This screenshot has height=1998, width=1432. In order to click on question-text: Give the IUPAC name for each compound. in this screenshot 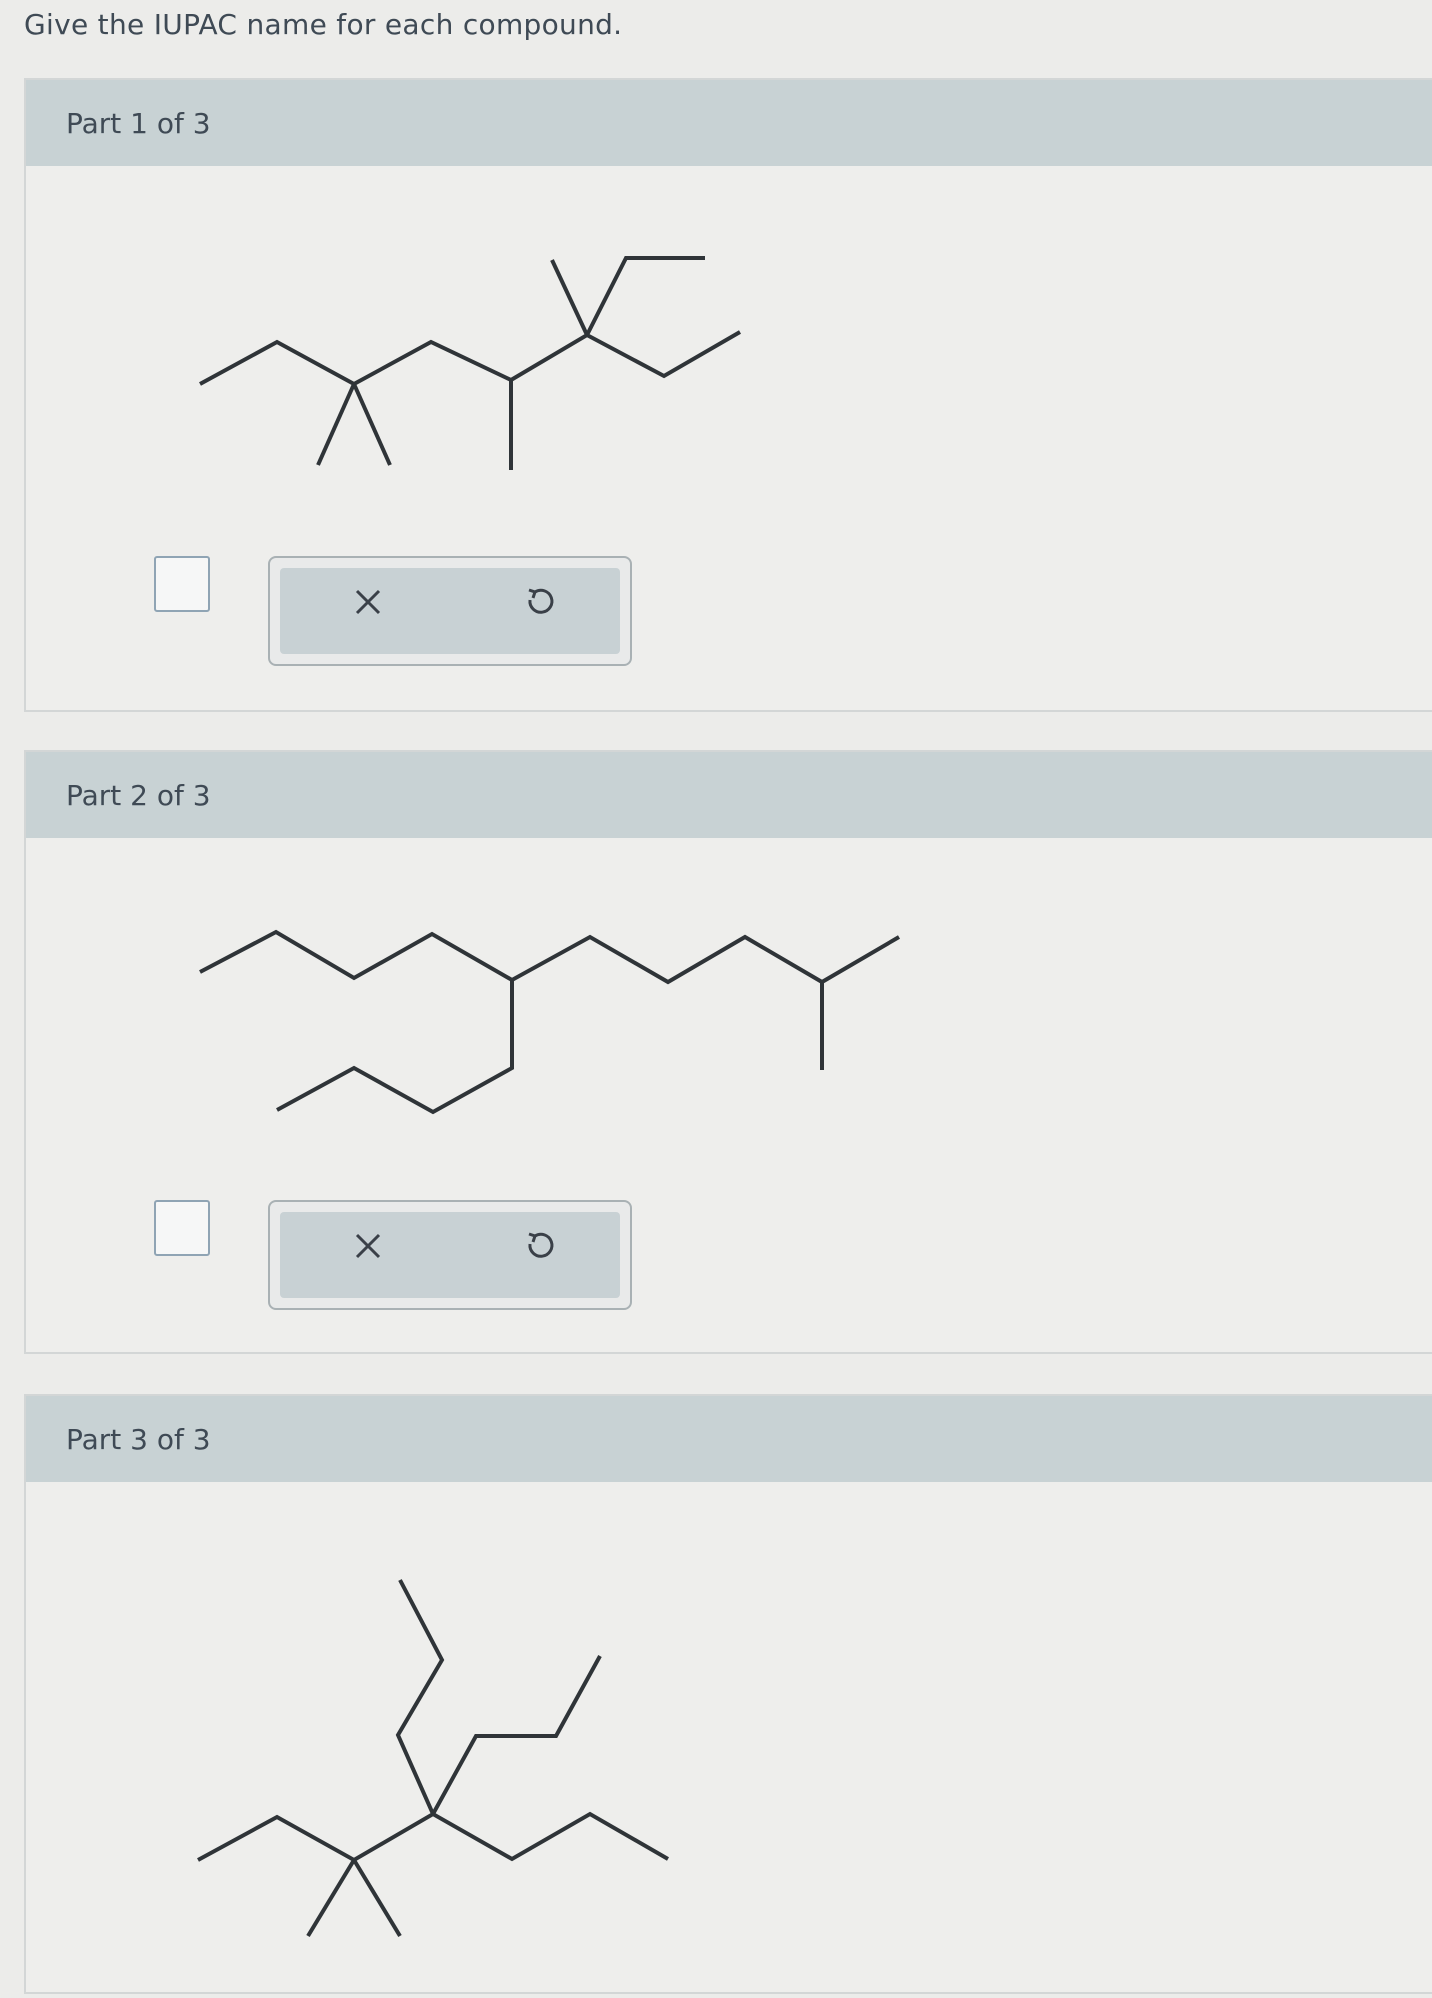, I will do `click(323, 24)`.